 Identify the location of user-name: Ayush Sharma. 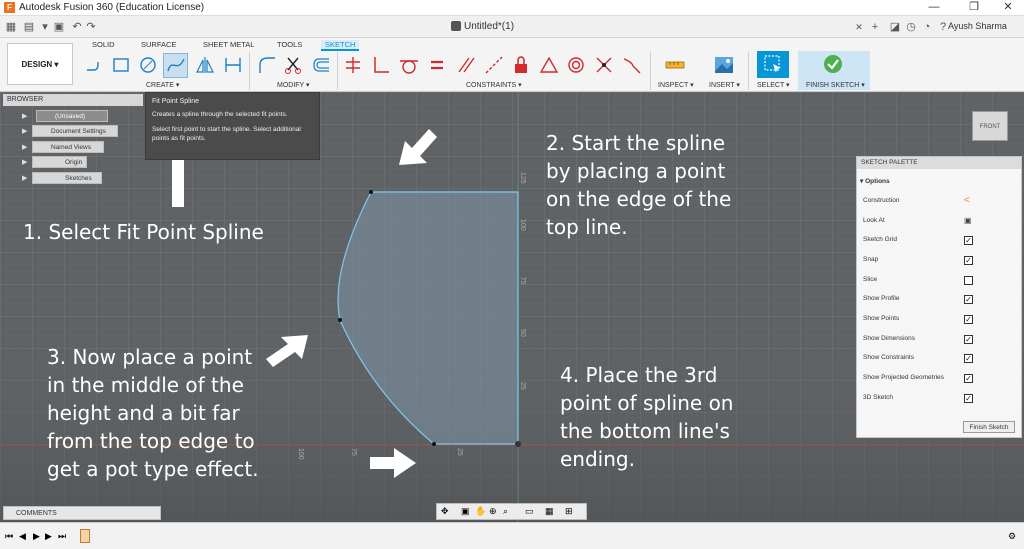
(977, 26).